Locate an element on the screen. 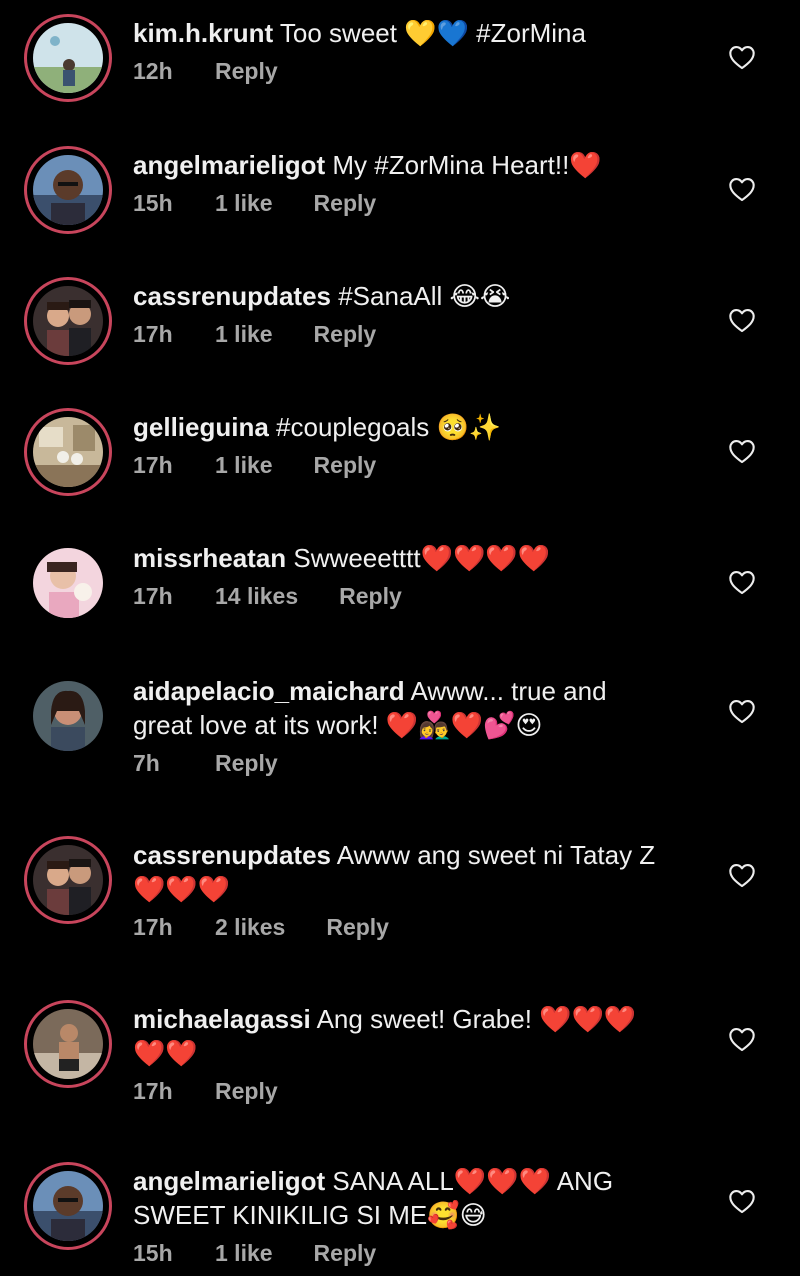  comment-meta: 12h Reply is located at coordinates (423, 71).